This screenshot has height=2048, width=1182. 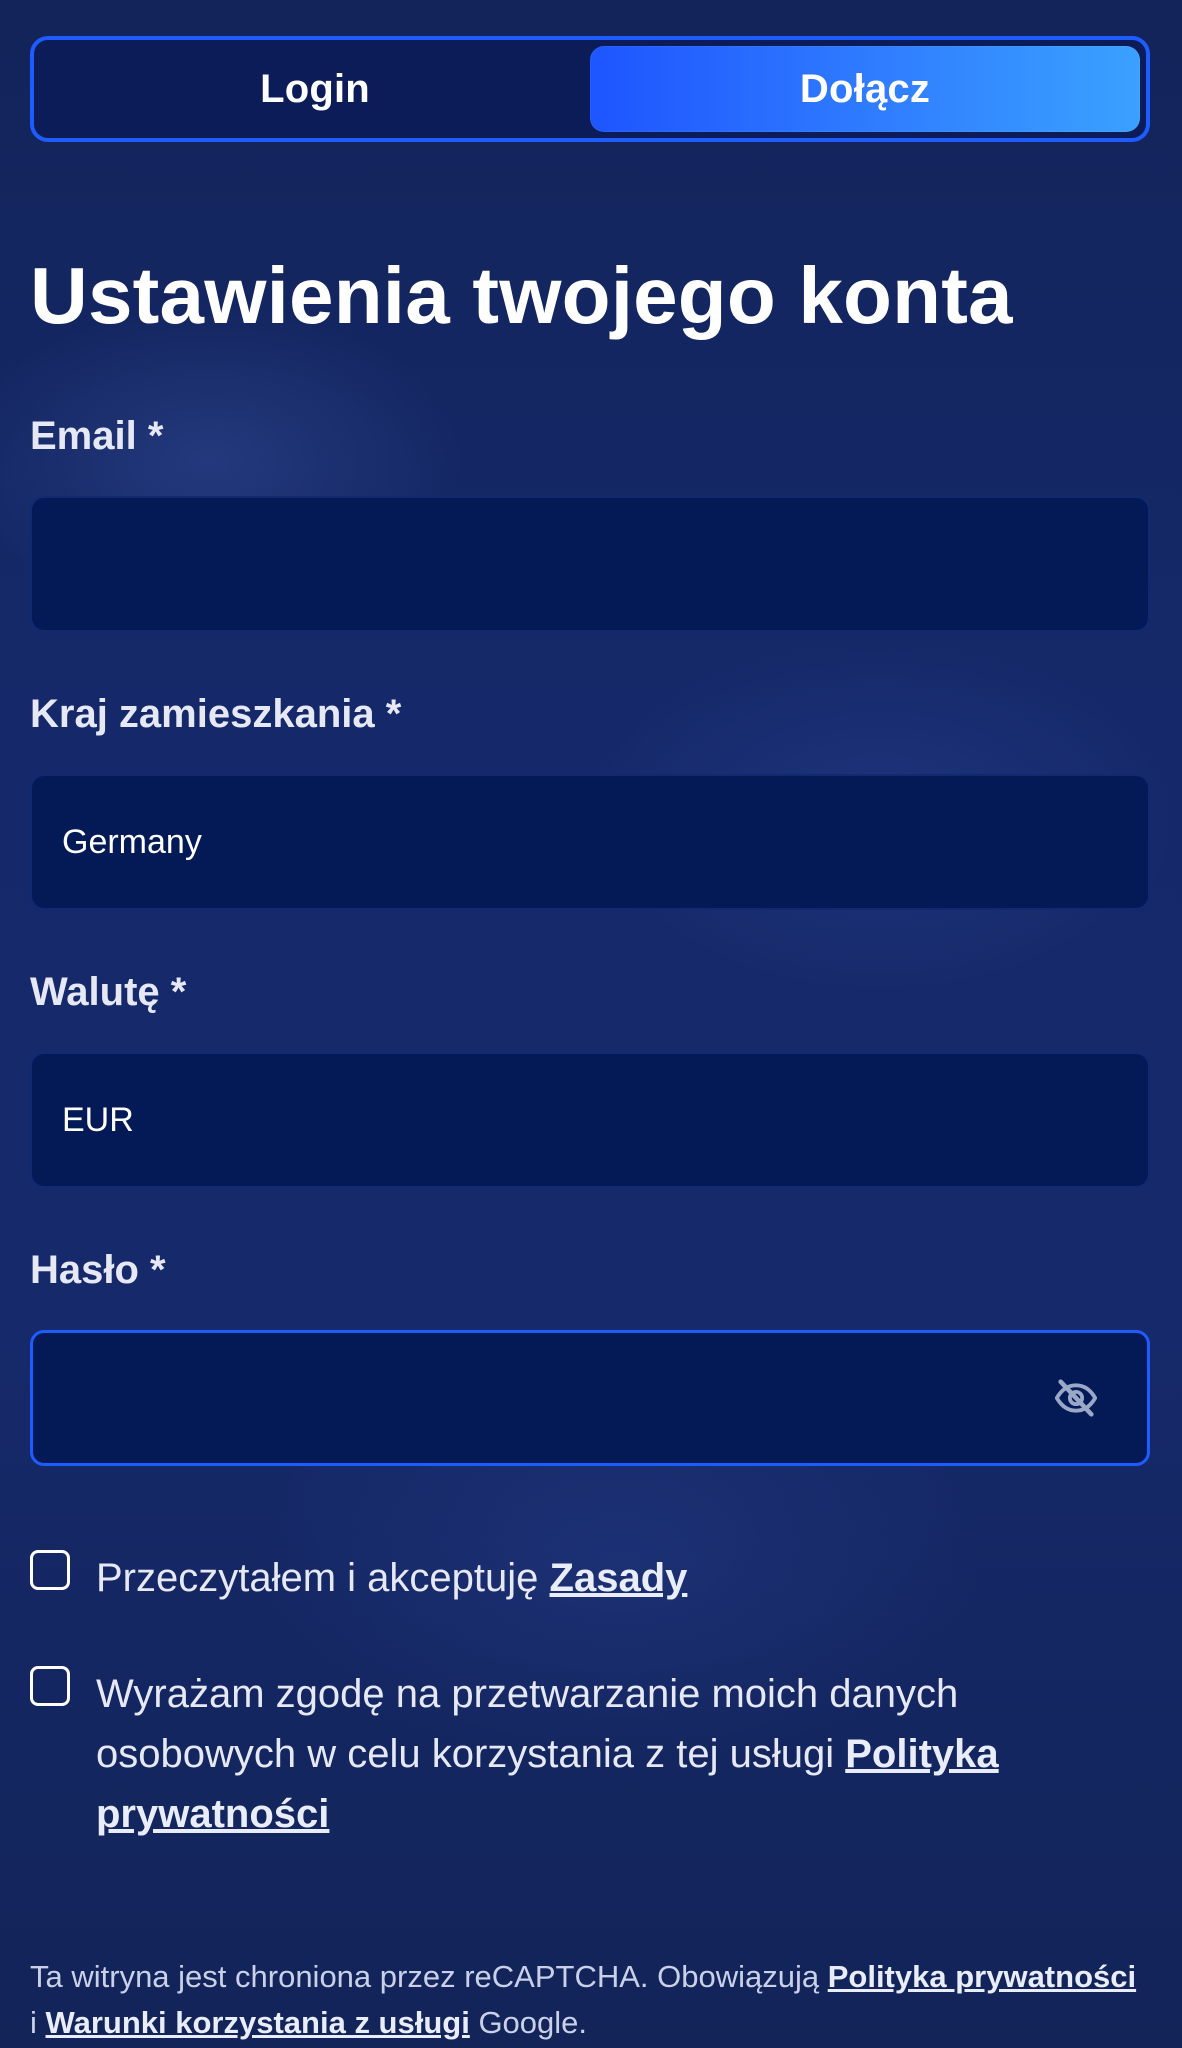 I want to click on currency-value: EUR, so click(x=98, y=1119).